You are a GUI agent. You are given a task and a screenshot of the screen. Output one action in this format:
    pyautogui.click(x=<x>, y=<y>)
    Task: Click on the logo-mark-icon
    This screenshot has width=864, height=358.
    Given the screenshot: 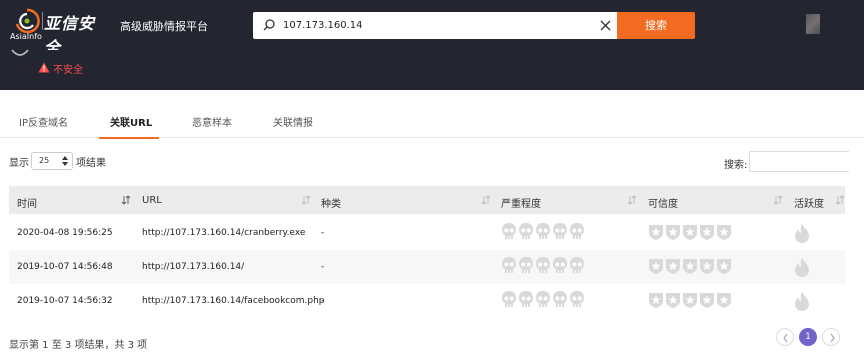 What is the action you would take?
    pyautogui.click(x=27, y=21)
    